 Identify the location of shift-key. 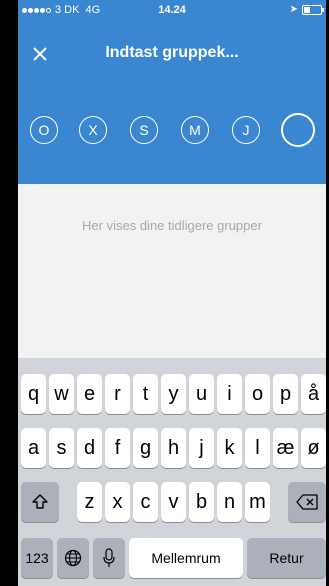
(40, 502).